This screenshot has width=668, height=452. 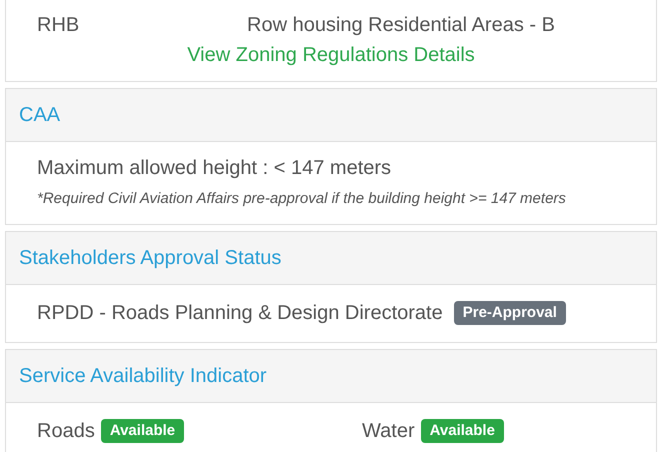 What do you see at coordinates (401, 25) in the screenshot?
I see `zoning-description: Row housing Residential Areas - B` at bounding box center [401, 25].